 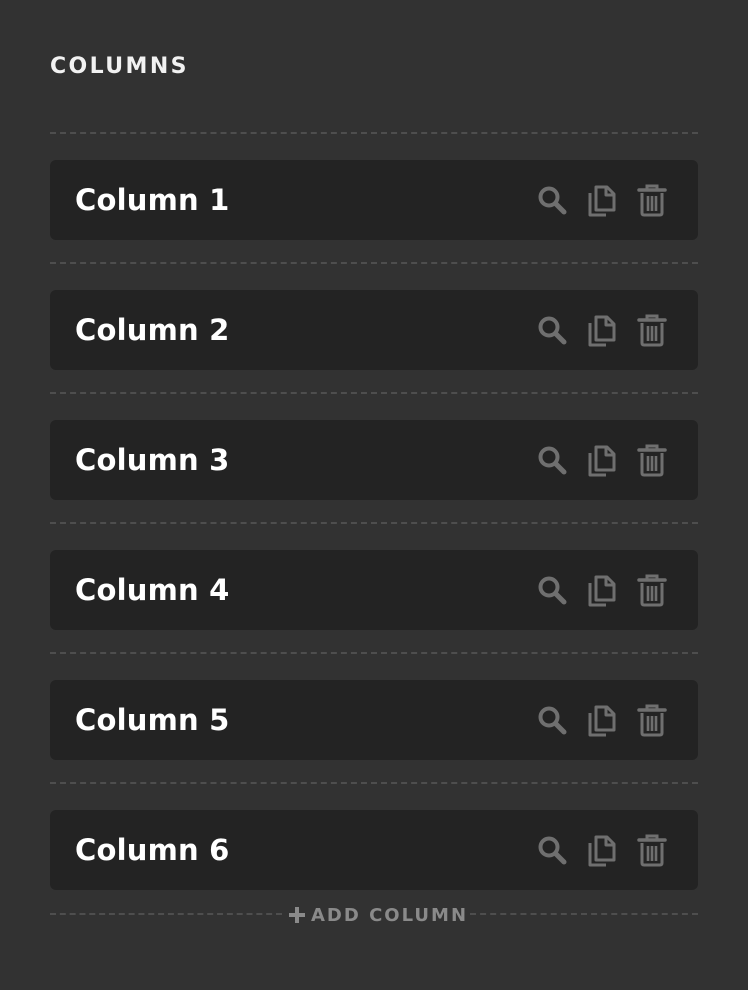 What do you see at coordinates (297, 915) in the screenshot?
I see `plus-icon` at bounding box center [297, 915].